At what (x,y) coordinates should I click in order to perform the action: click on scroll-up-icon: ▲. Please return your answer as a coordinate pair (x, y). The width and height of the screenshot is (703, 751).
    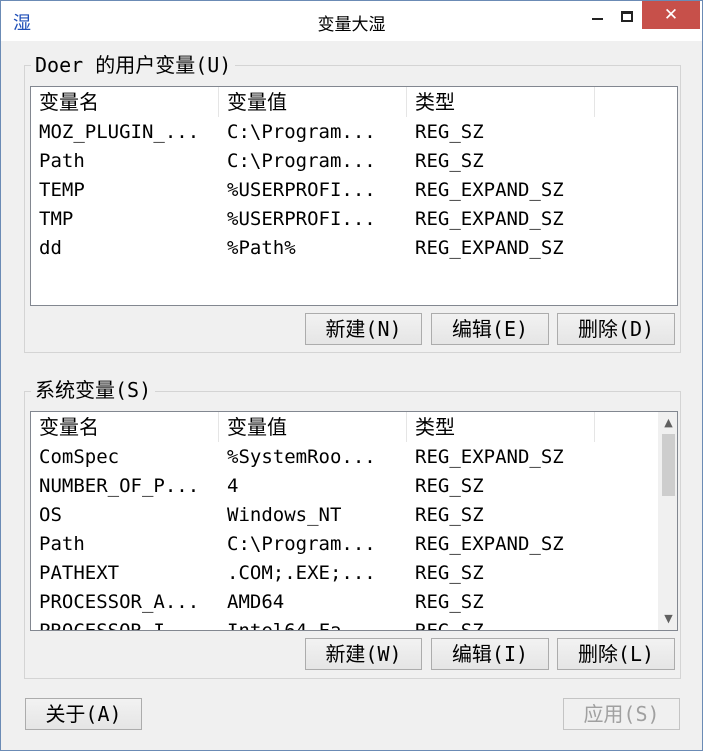
    Looking at the image, I should click on (668, 423).